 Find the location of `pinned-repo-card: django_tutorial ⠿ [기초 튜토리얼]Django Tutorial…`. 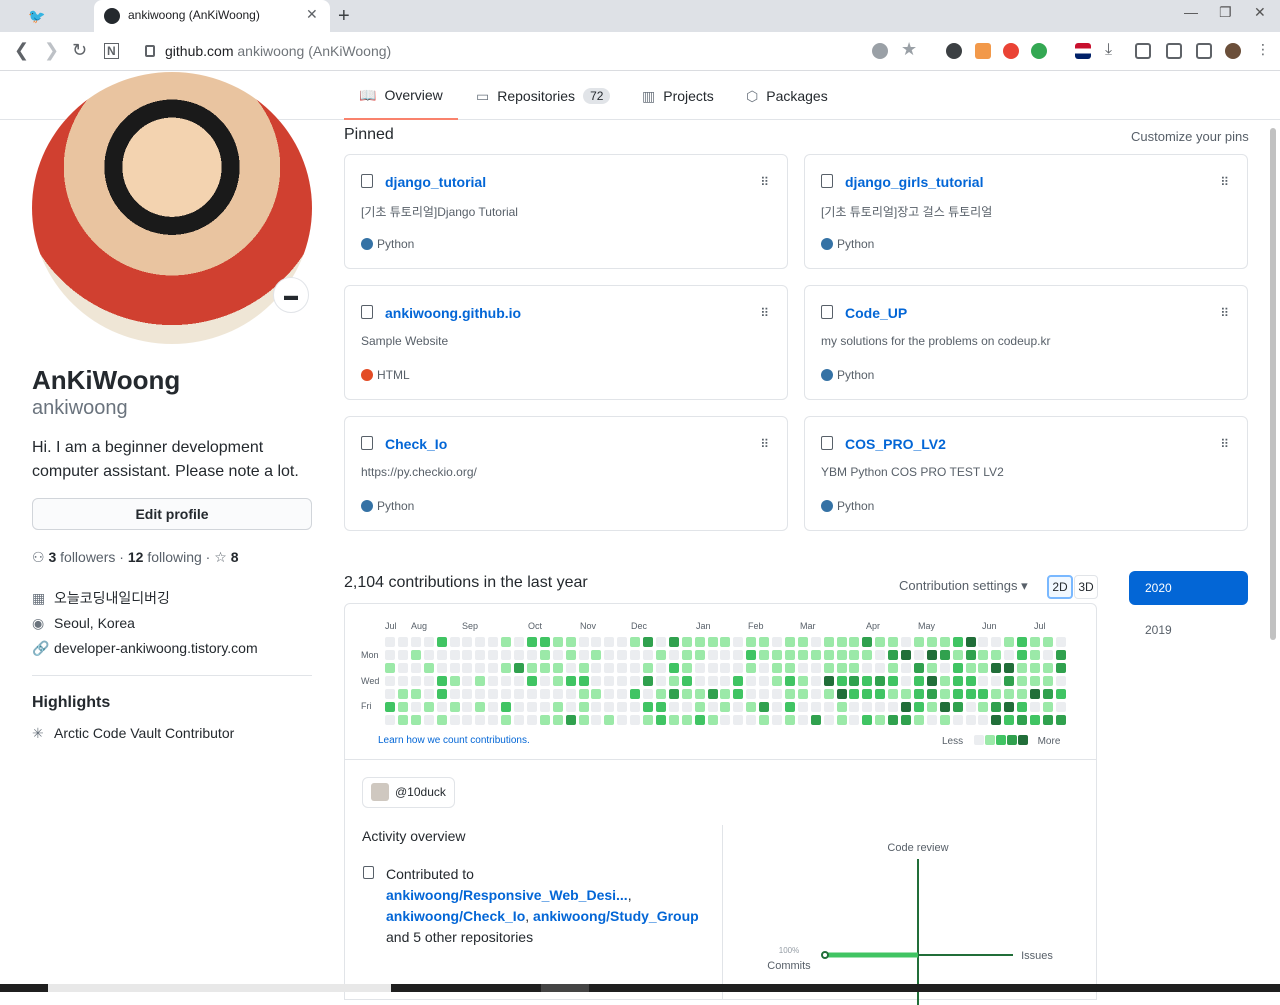

pinned-repo-card: django_tutorial ⠿ [기초 튜토리얼]Django Tutorial… is located at coordinates (566, 211).